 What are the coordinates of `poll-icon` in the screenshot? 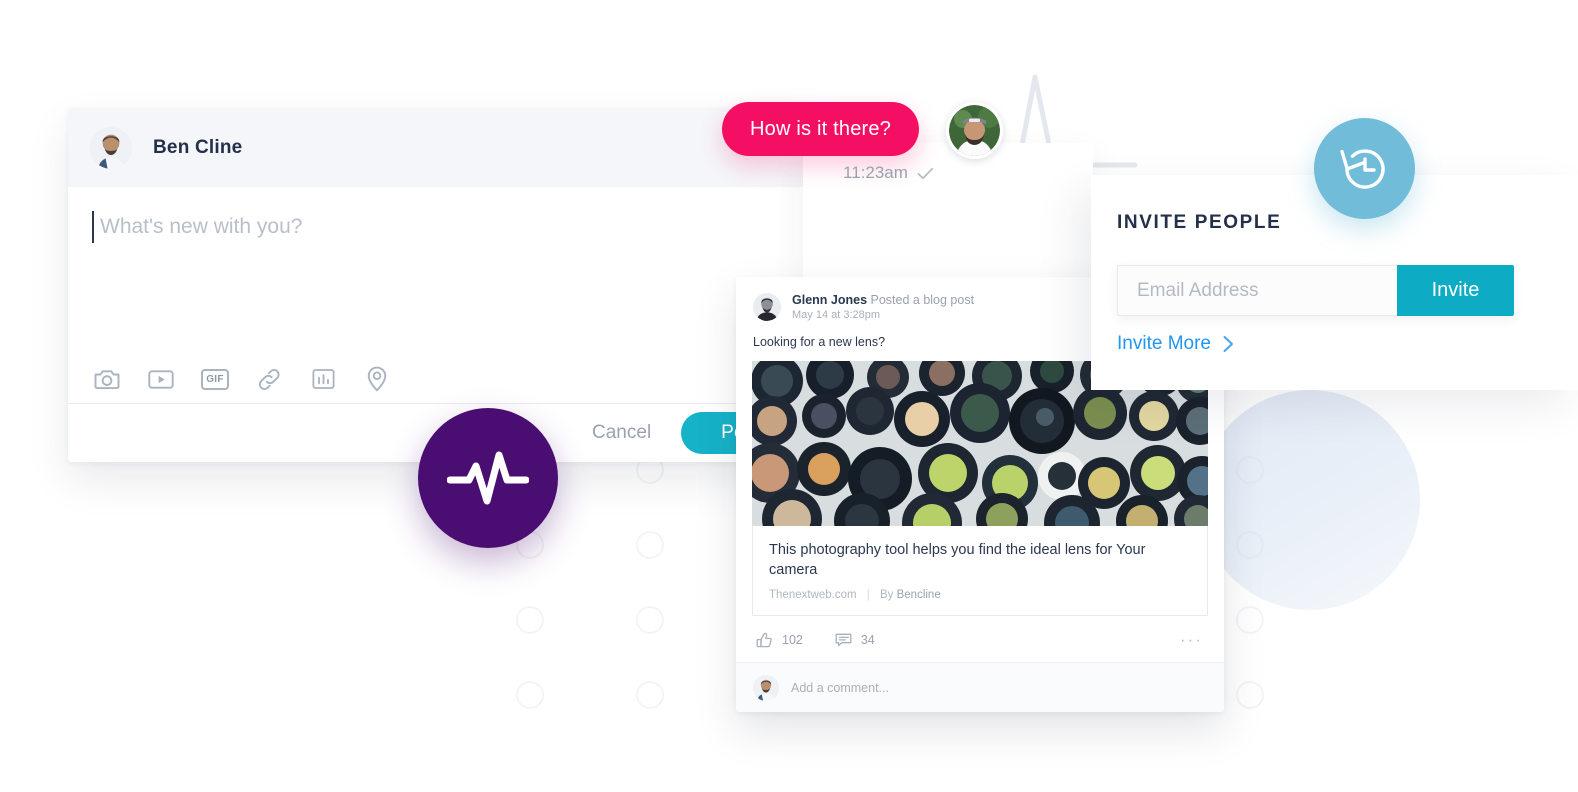 It's located at (323, 379).